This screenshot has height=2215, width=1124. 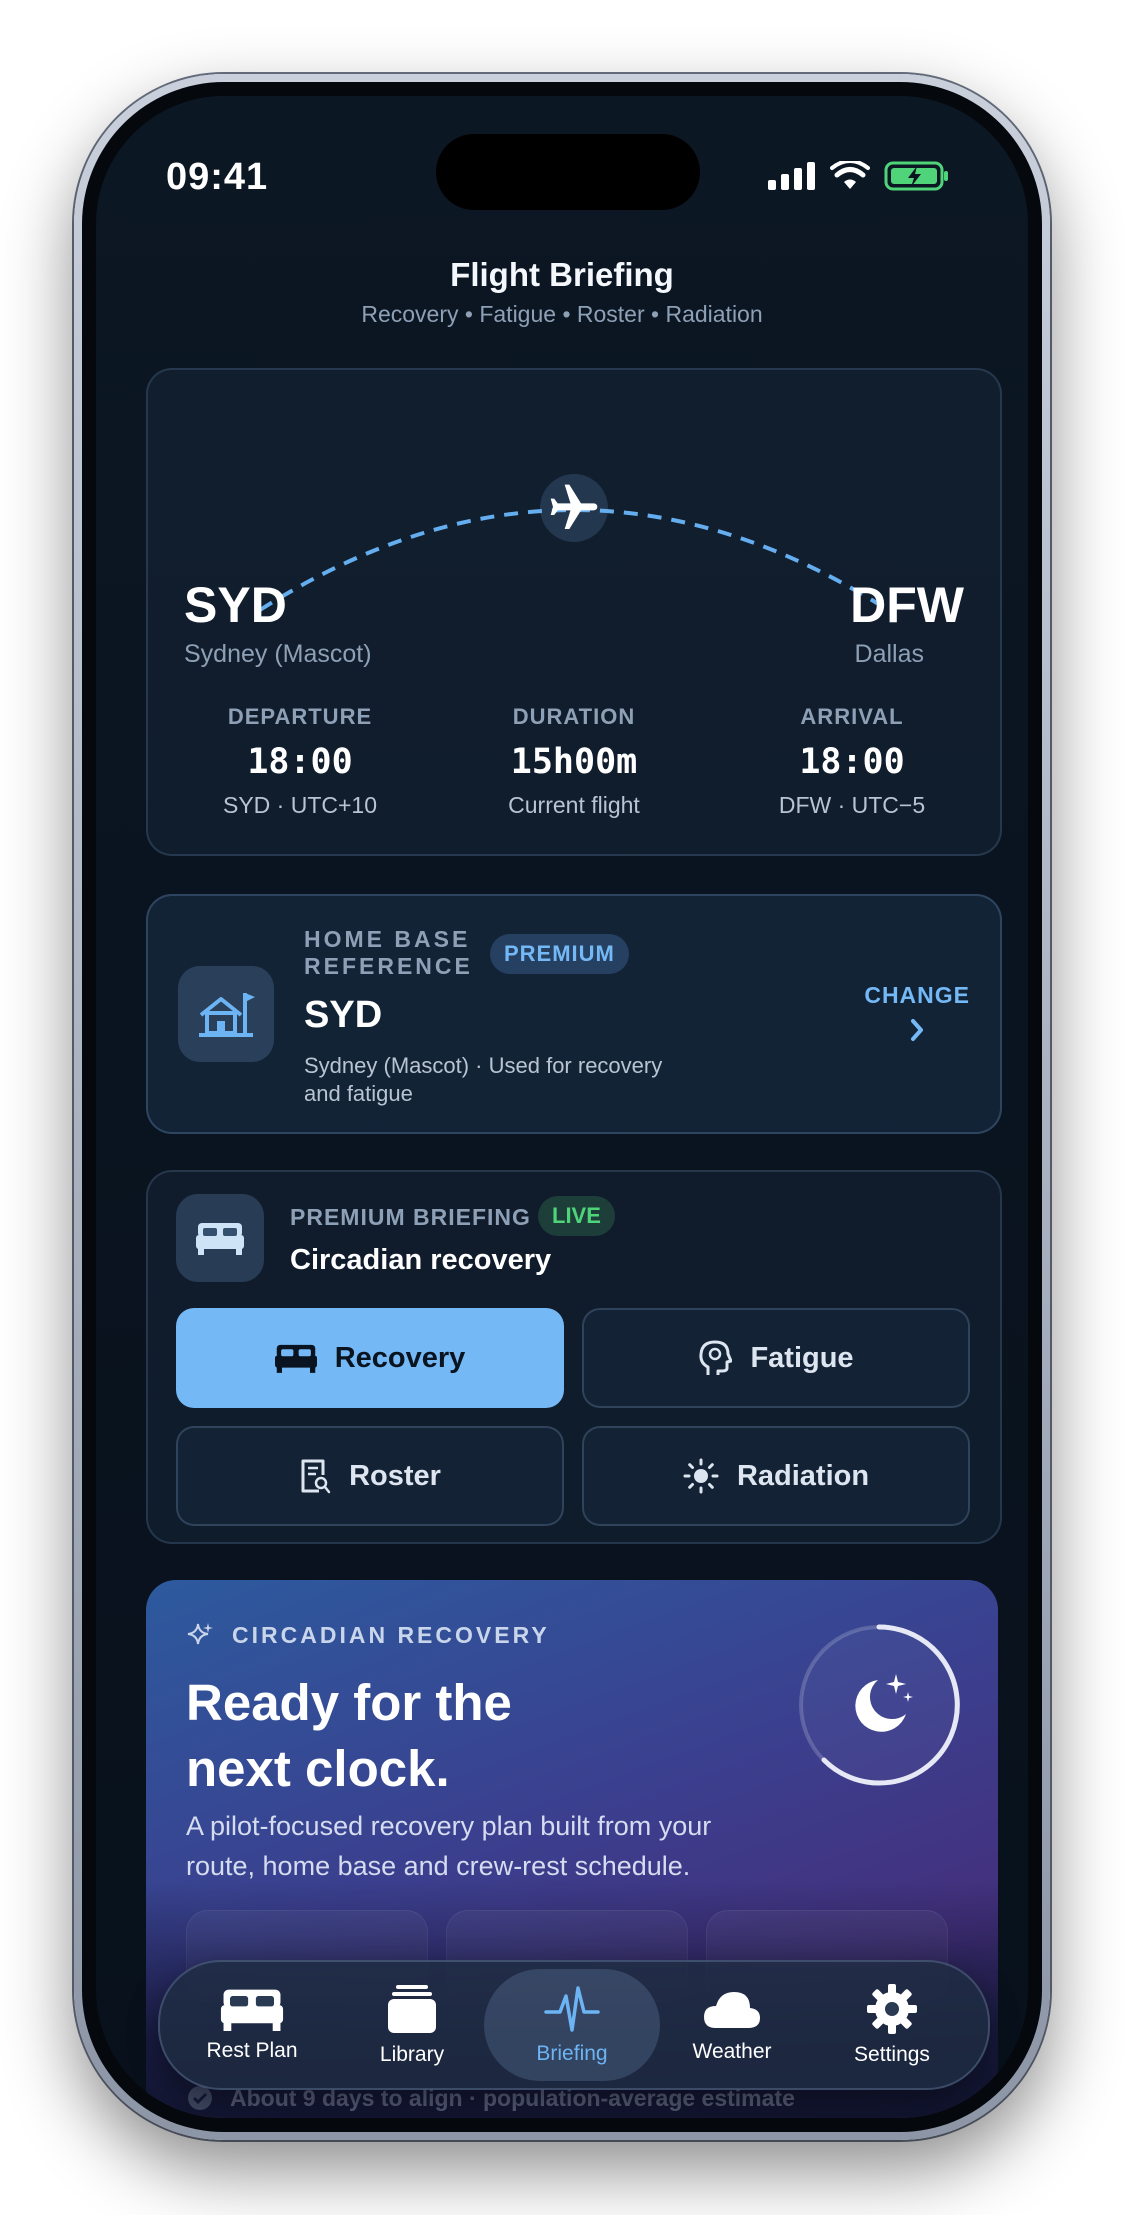 I want to click on signal-icon, so click(x=791, y=176).